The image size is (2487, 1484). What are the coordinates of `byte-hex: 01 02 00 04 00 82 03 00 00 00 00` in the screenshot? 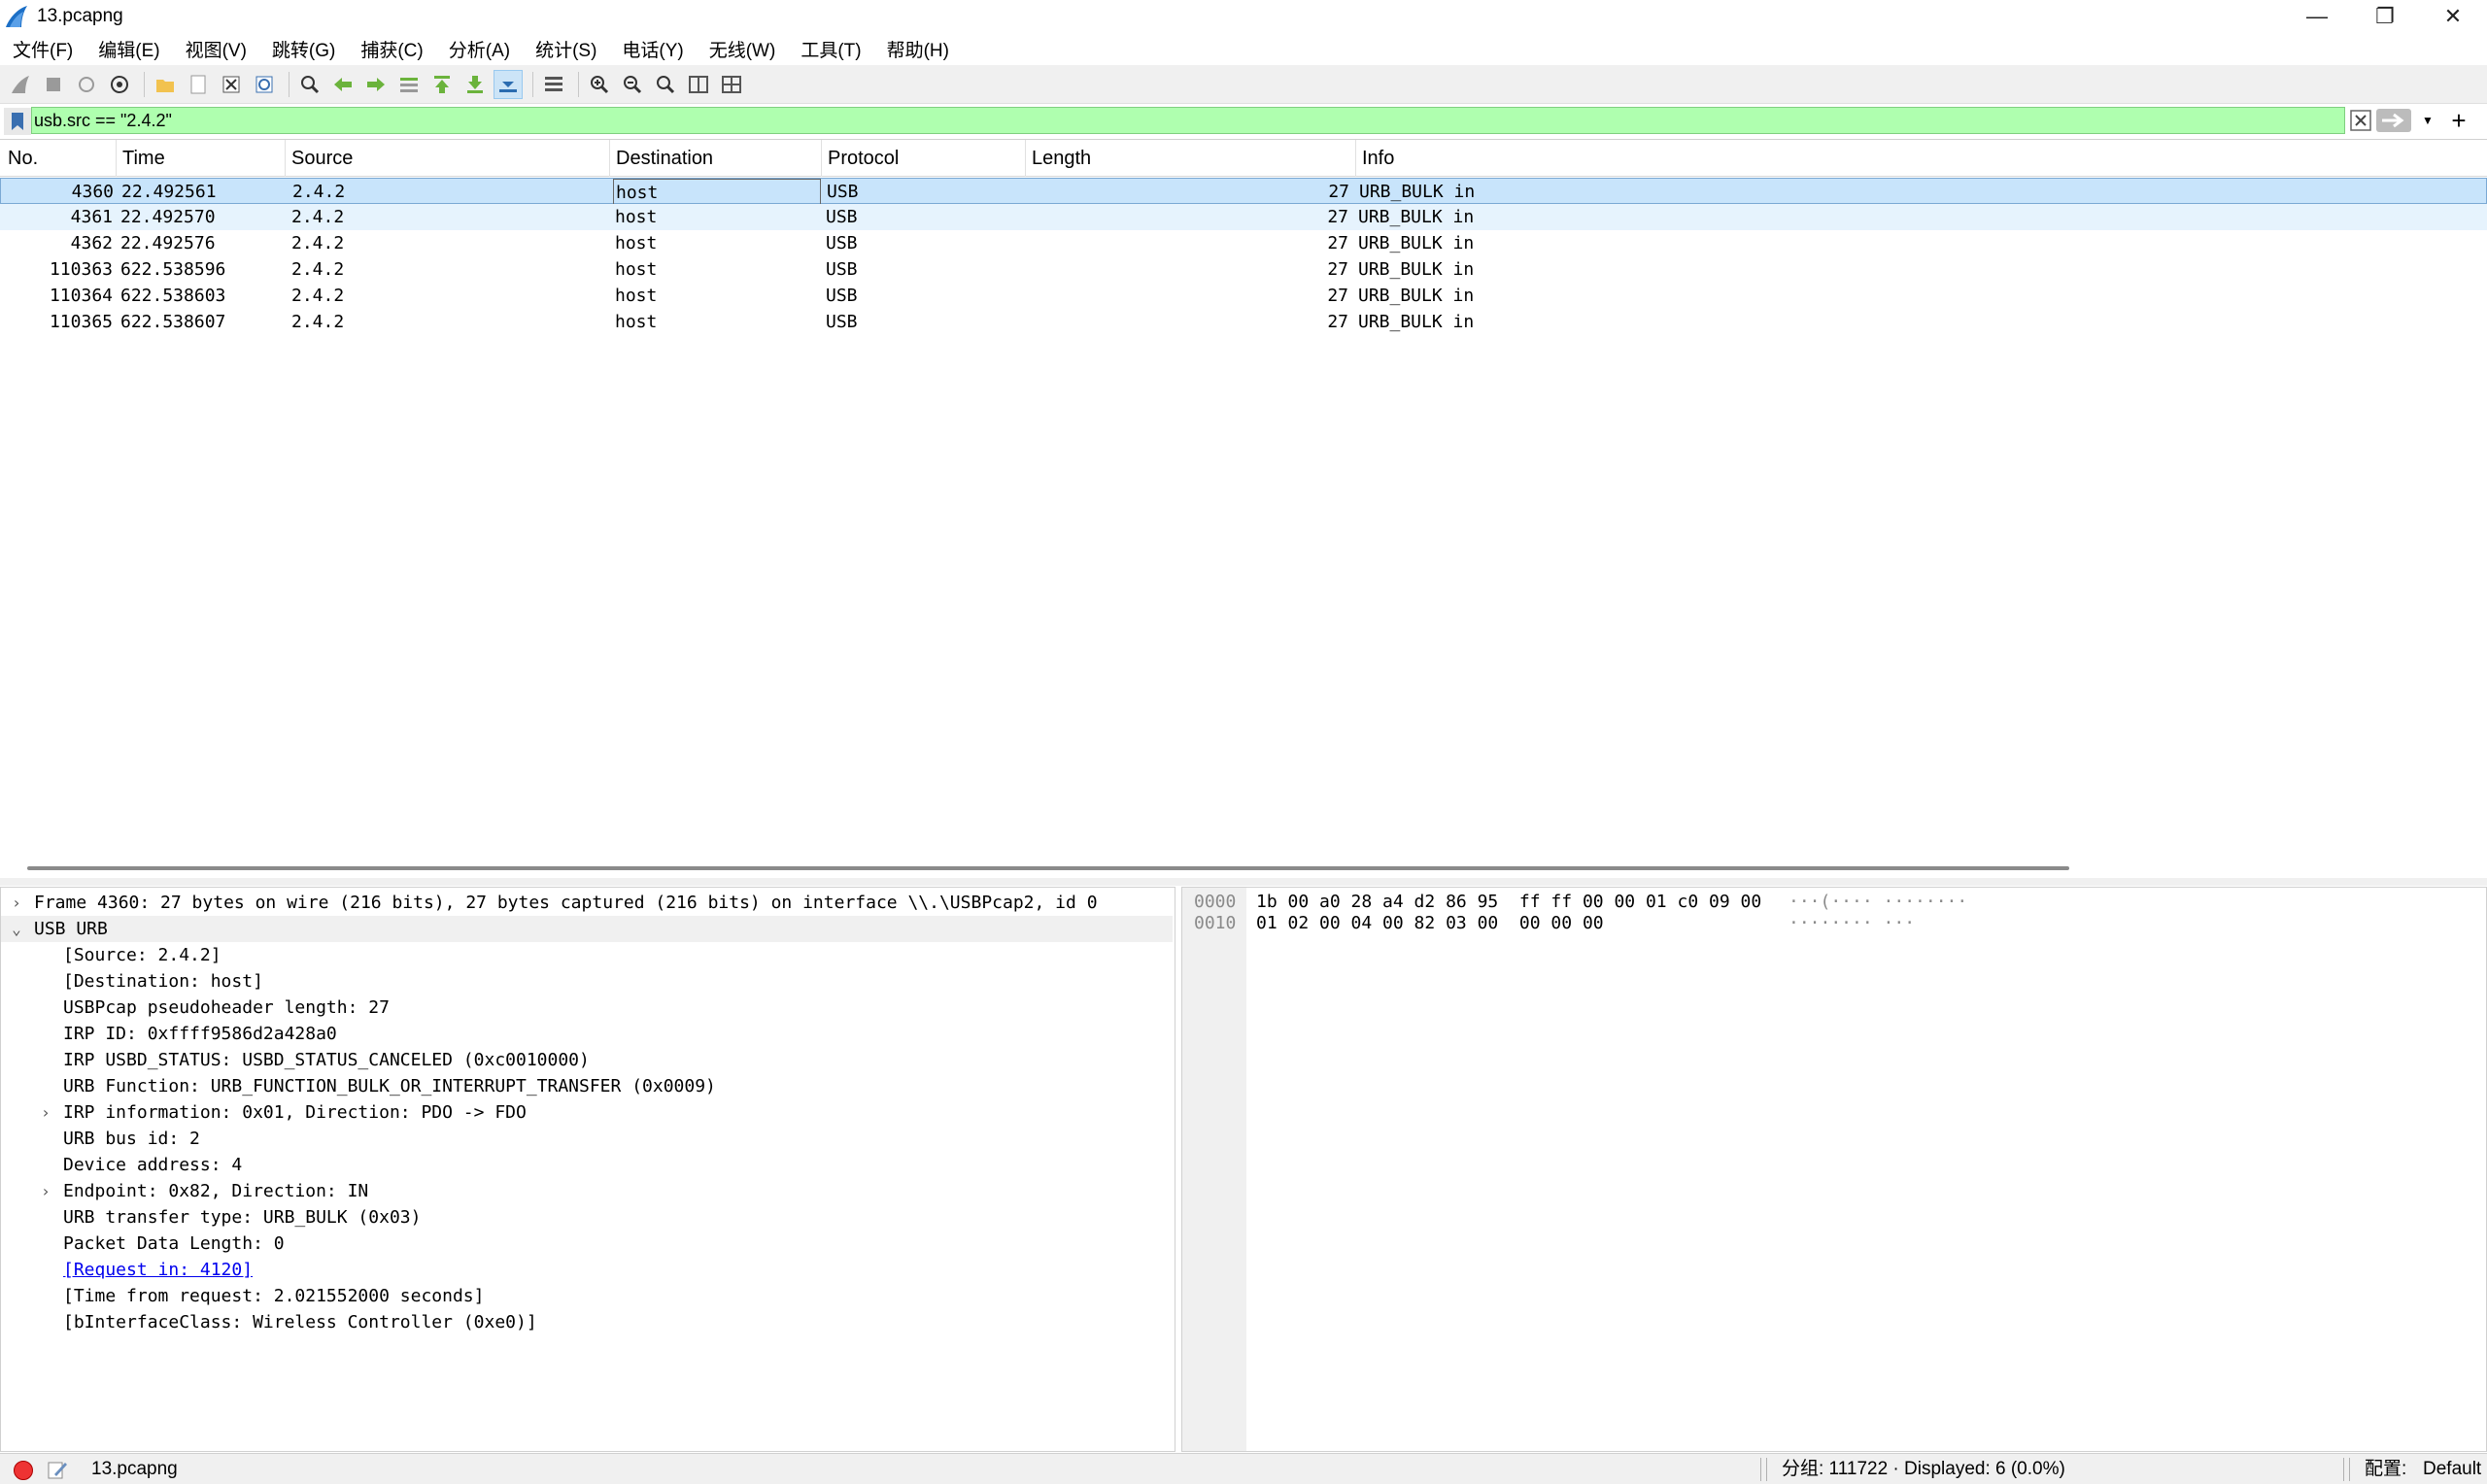 It's located at (1430, 923).